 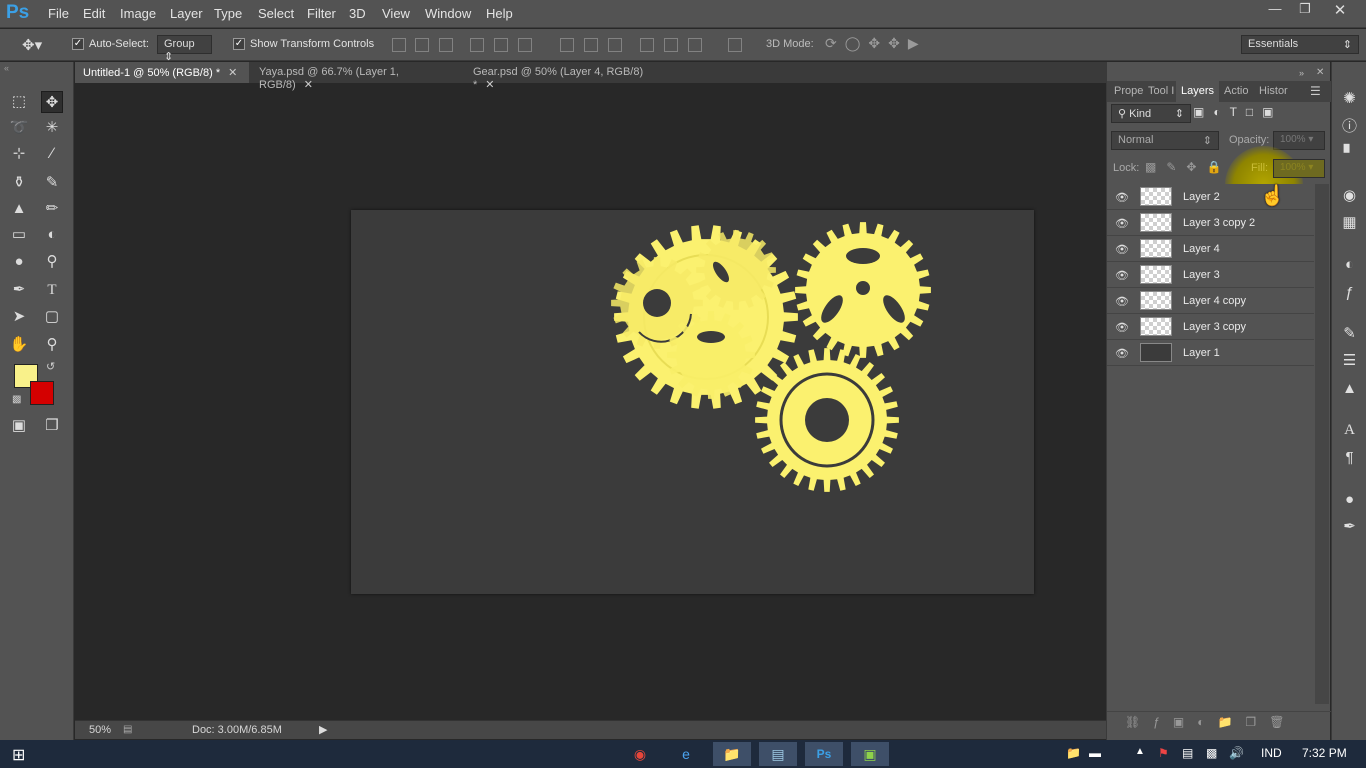 I want to click on photoshop-icon: Ps, so click(x=824, y=754).